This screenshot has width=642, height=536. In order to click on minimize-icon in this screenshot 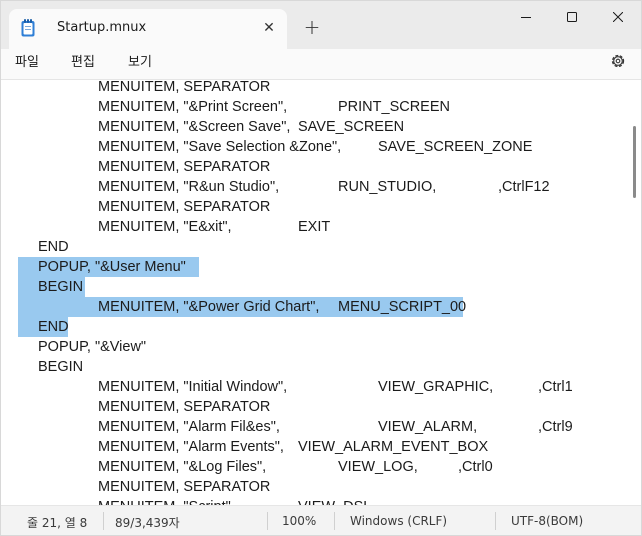, I will do `click(526, 17)`.